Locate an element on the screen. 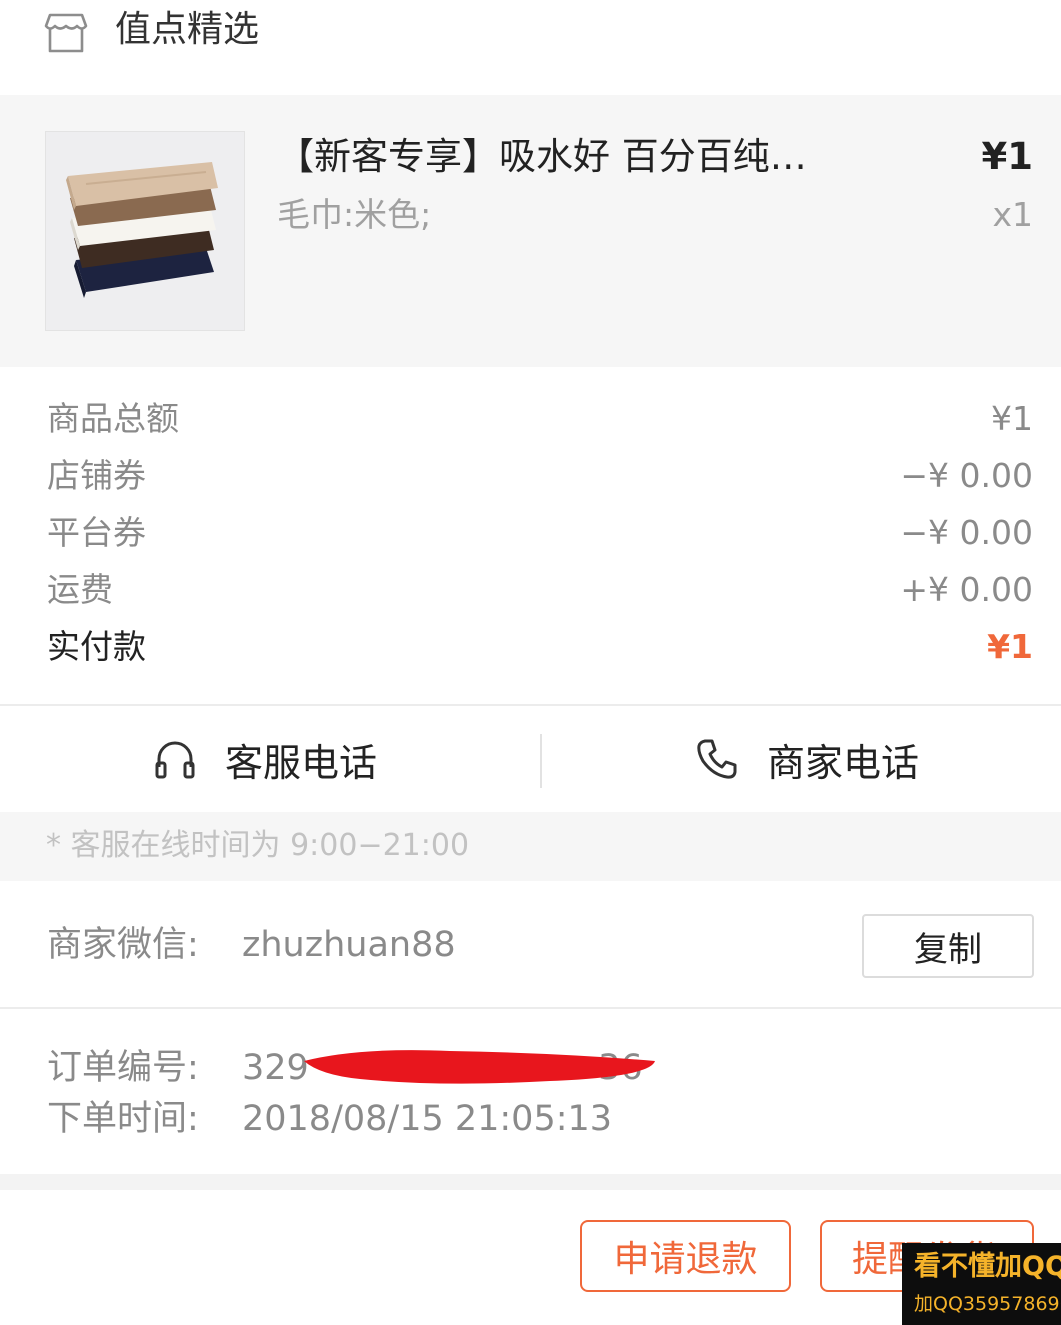 The width and height of the screenshot is (1061, 1325). summary-label: 运费 is located at coordinates (80, 589).